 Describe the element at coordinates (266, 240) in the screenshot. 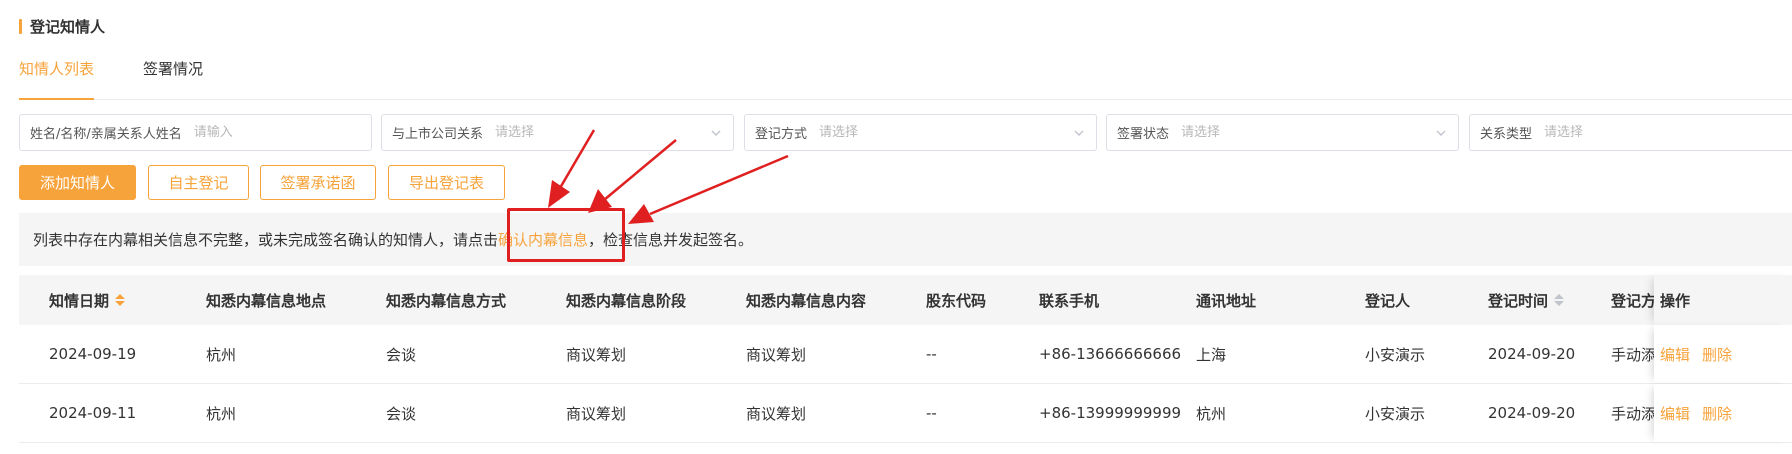

I see `notice-prefix: 列表中存在内幕相关信息不完整，或未完成签名确认的知情人，请点击` at that location.